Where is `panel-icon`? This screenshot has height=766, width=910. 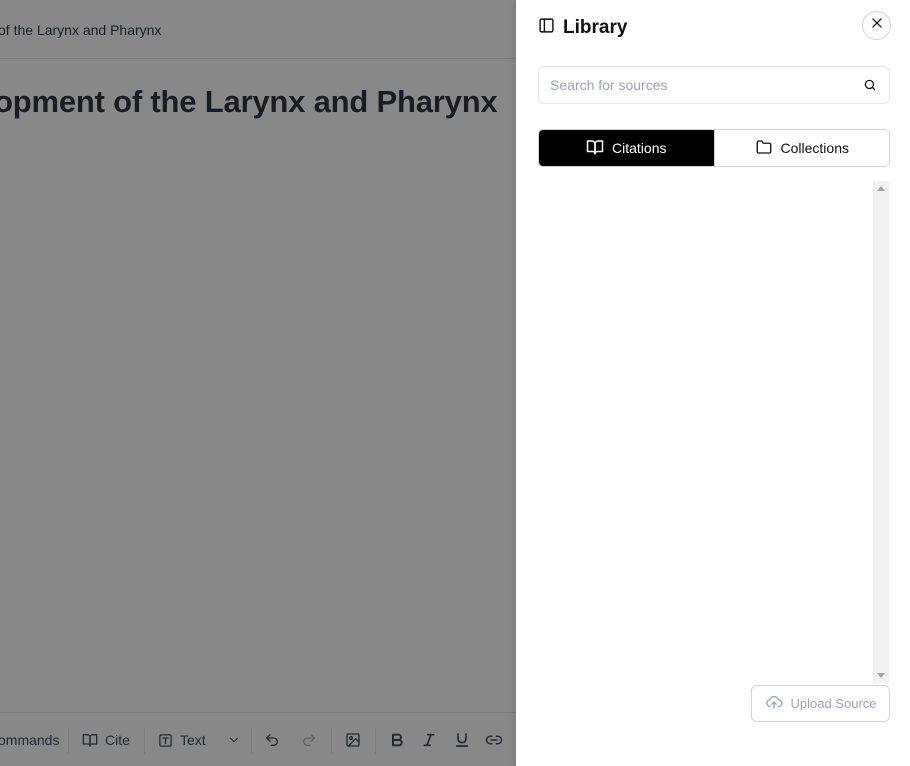
panel-icon is located at coordinates (546, 28).